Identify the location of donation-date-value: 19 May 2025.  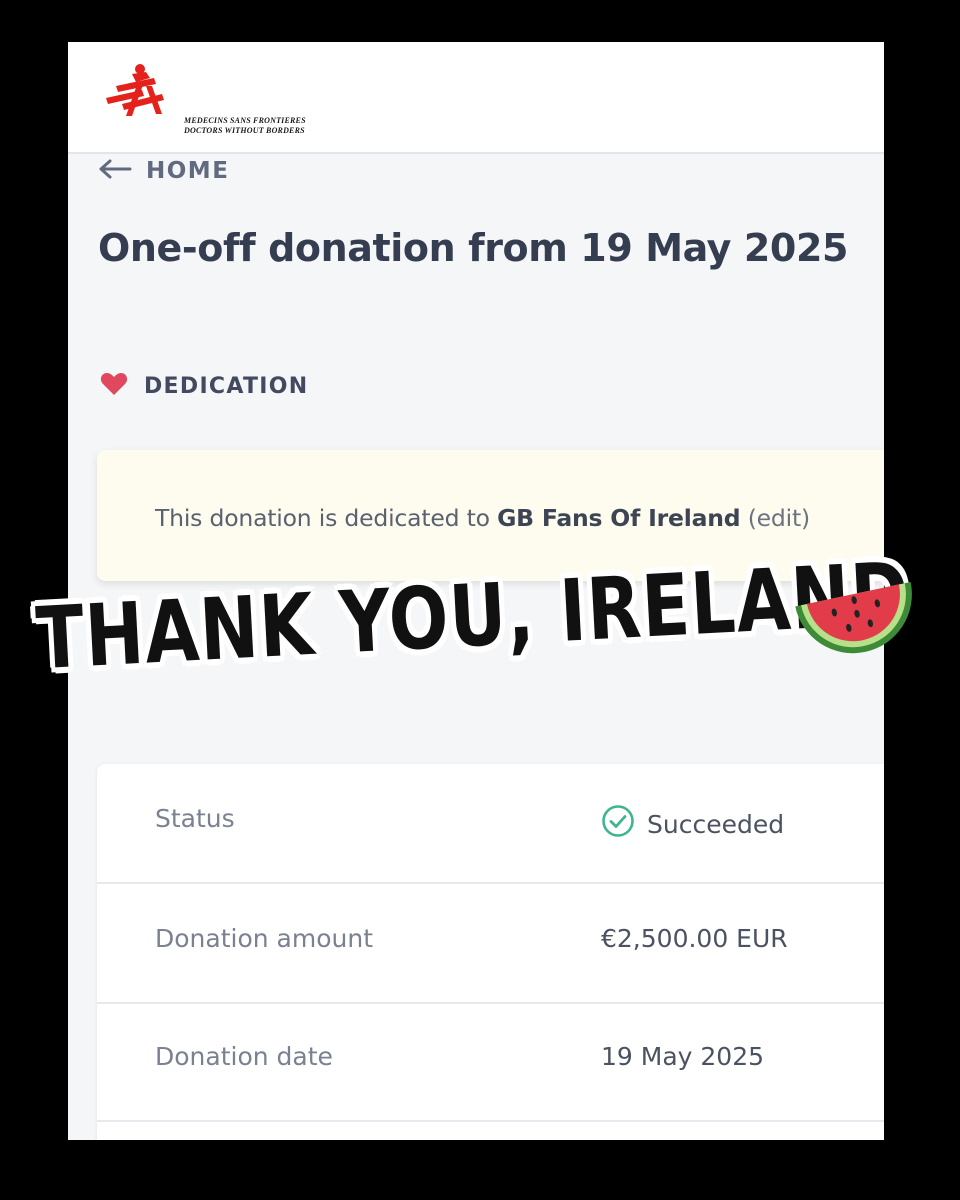
(683, 1056).